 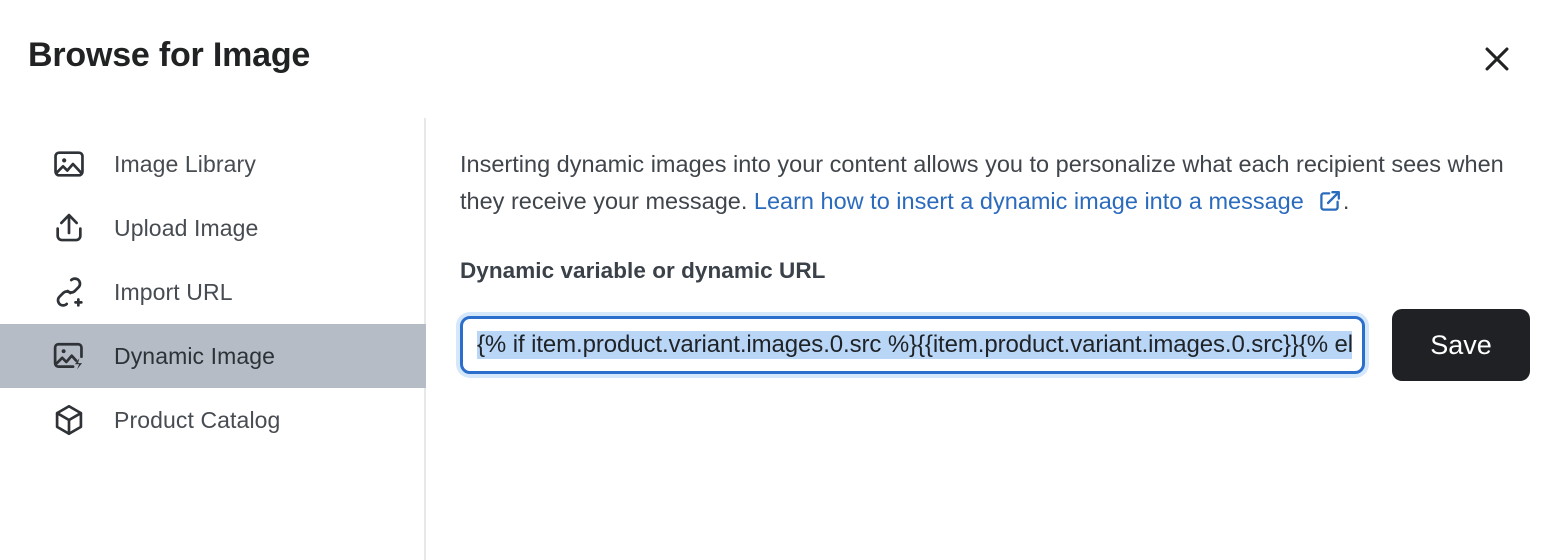 I want to click on close-button, so click(x=1497, y=59).